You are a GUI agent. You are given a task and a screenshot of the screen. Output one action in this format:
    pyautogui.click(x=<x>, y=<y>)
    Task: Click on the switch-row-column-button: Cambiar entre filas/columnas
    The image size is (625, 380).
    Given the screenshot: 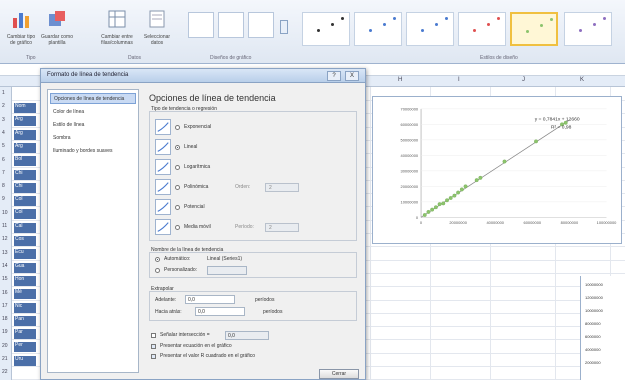 What is the action you would take?
    pyautogui.click(x=117, y=31)
    